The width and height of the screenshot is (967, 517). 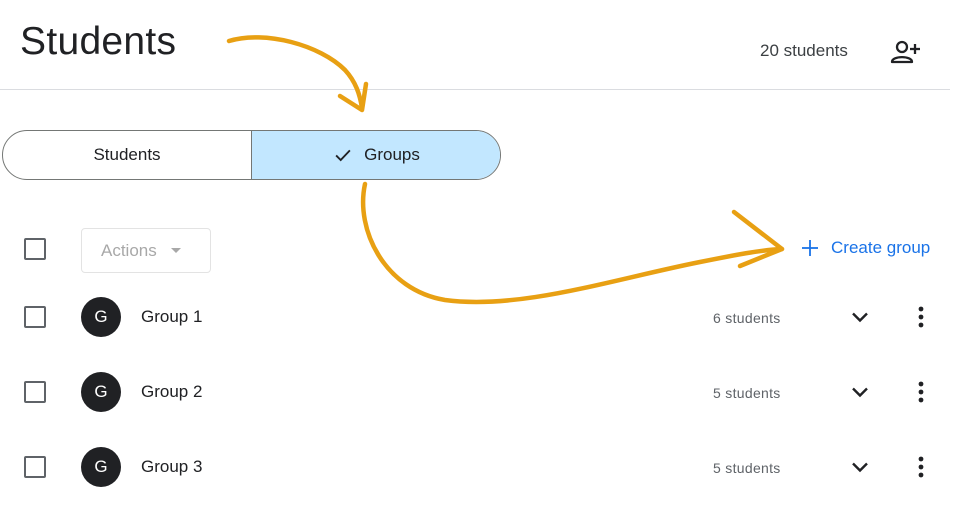 What do you see at coordinates (98, 41) in the screenshot?
I see `page-title: Students` at bounding box center [98, 41].